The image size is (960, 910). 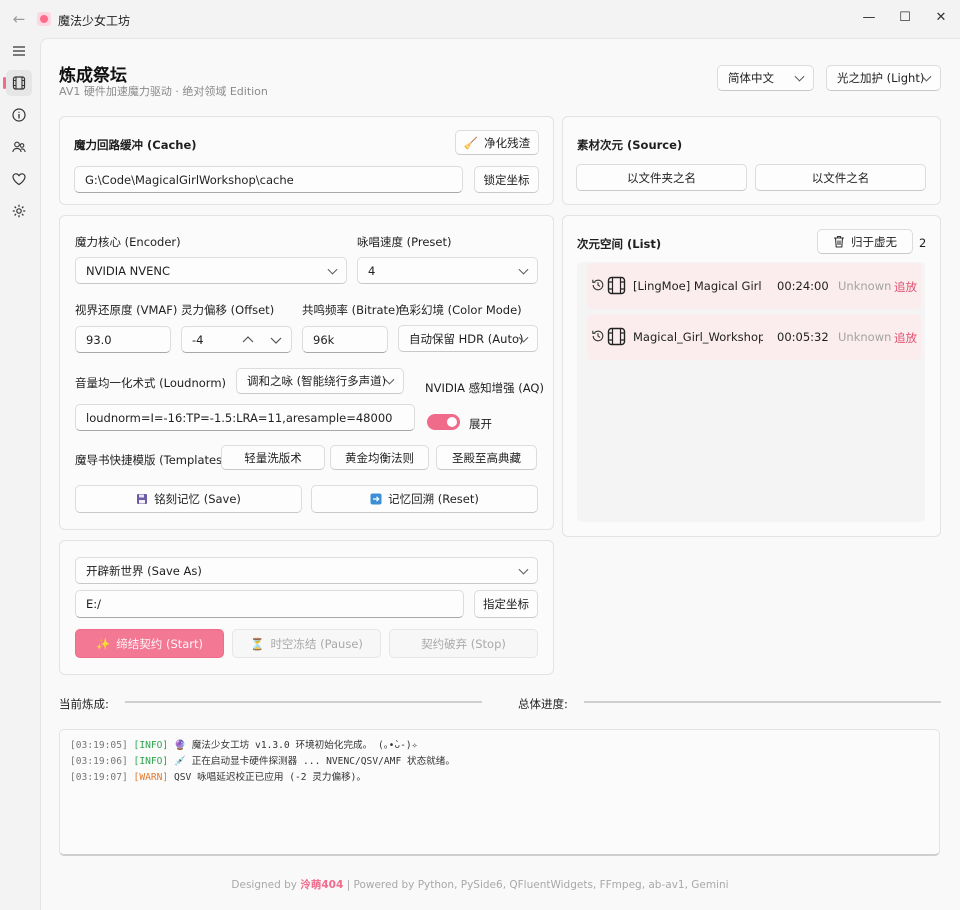 What do you see at coordinates (543, 704) in the screenshot?
I see `total-progress-label: 总体进度:` at bounding box center [543, 704].